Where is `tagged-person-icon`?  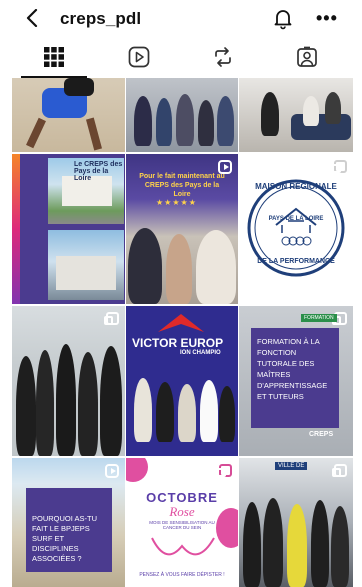
tagged-person-icon is located at coordinates (307, 56).